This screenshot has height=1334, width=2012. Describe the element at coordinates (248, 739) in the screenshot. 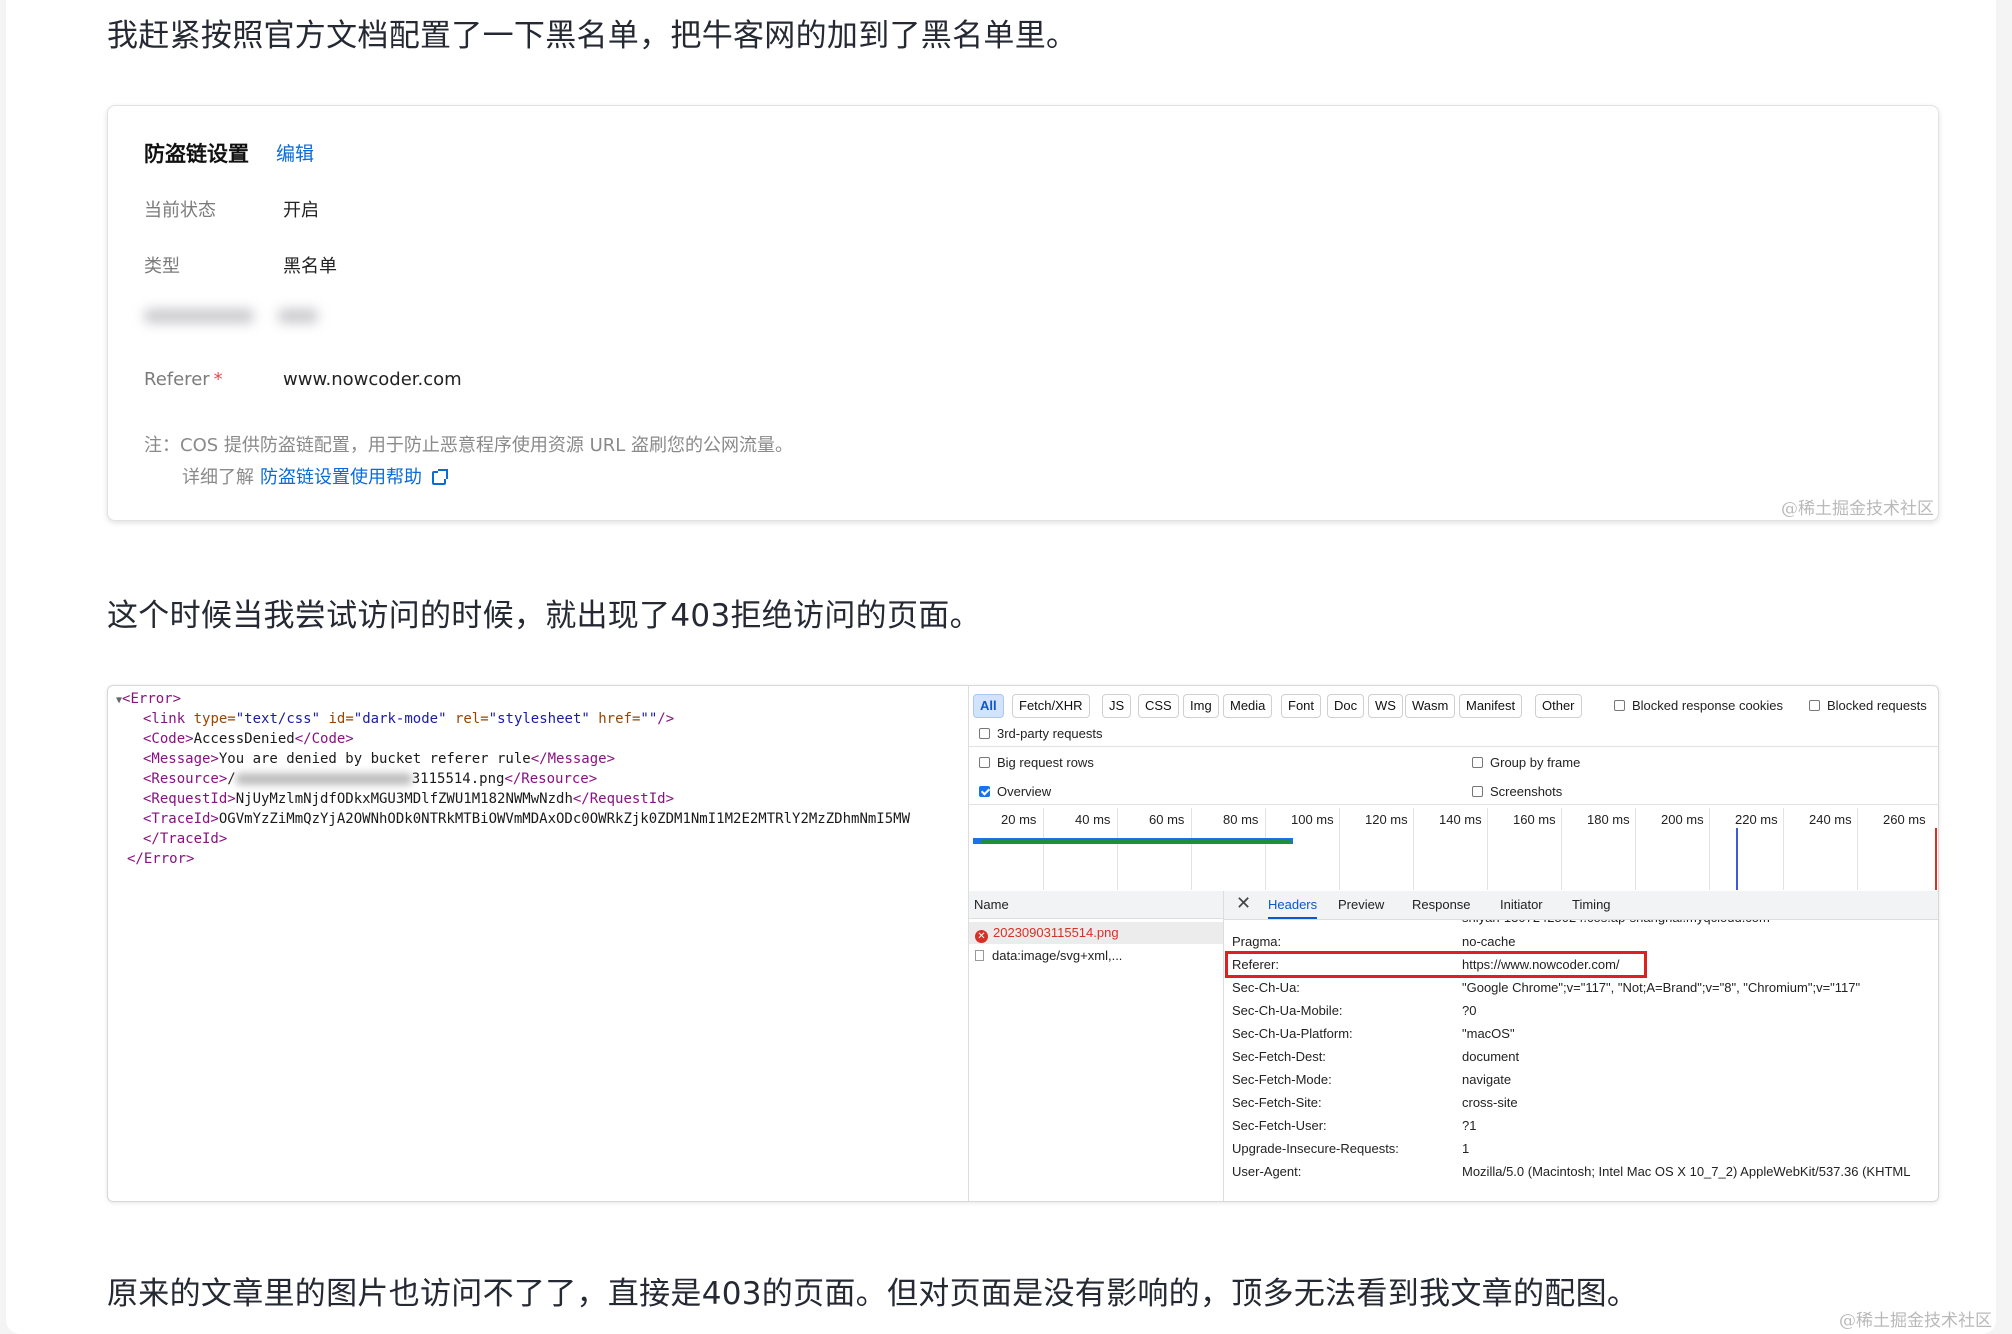

I see `xml-line-code: <Code>AccessDenied</Code>` at that location.